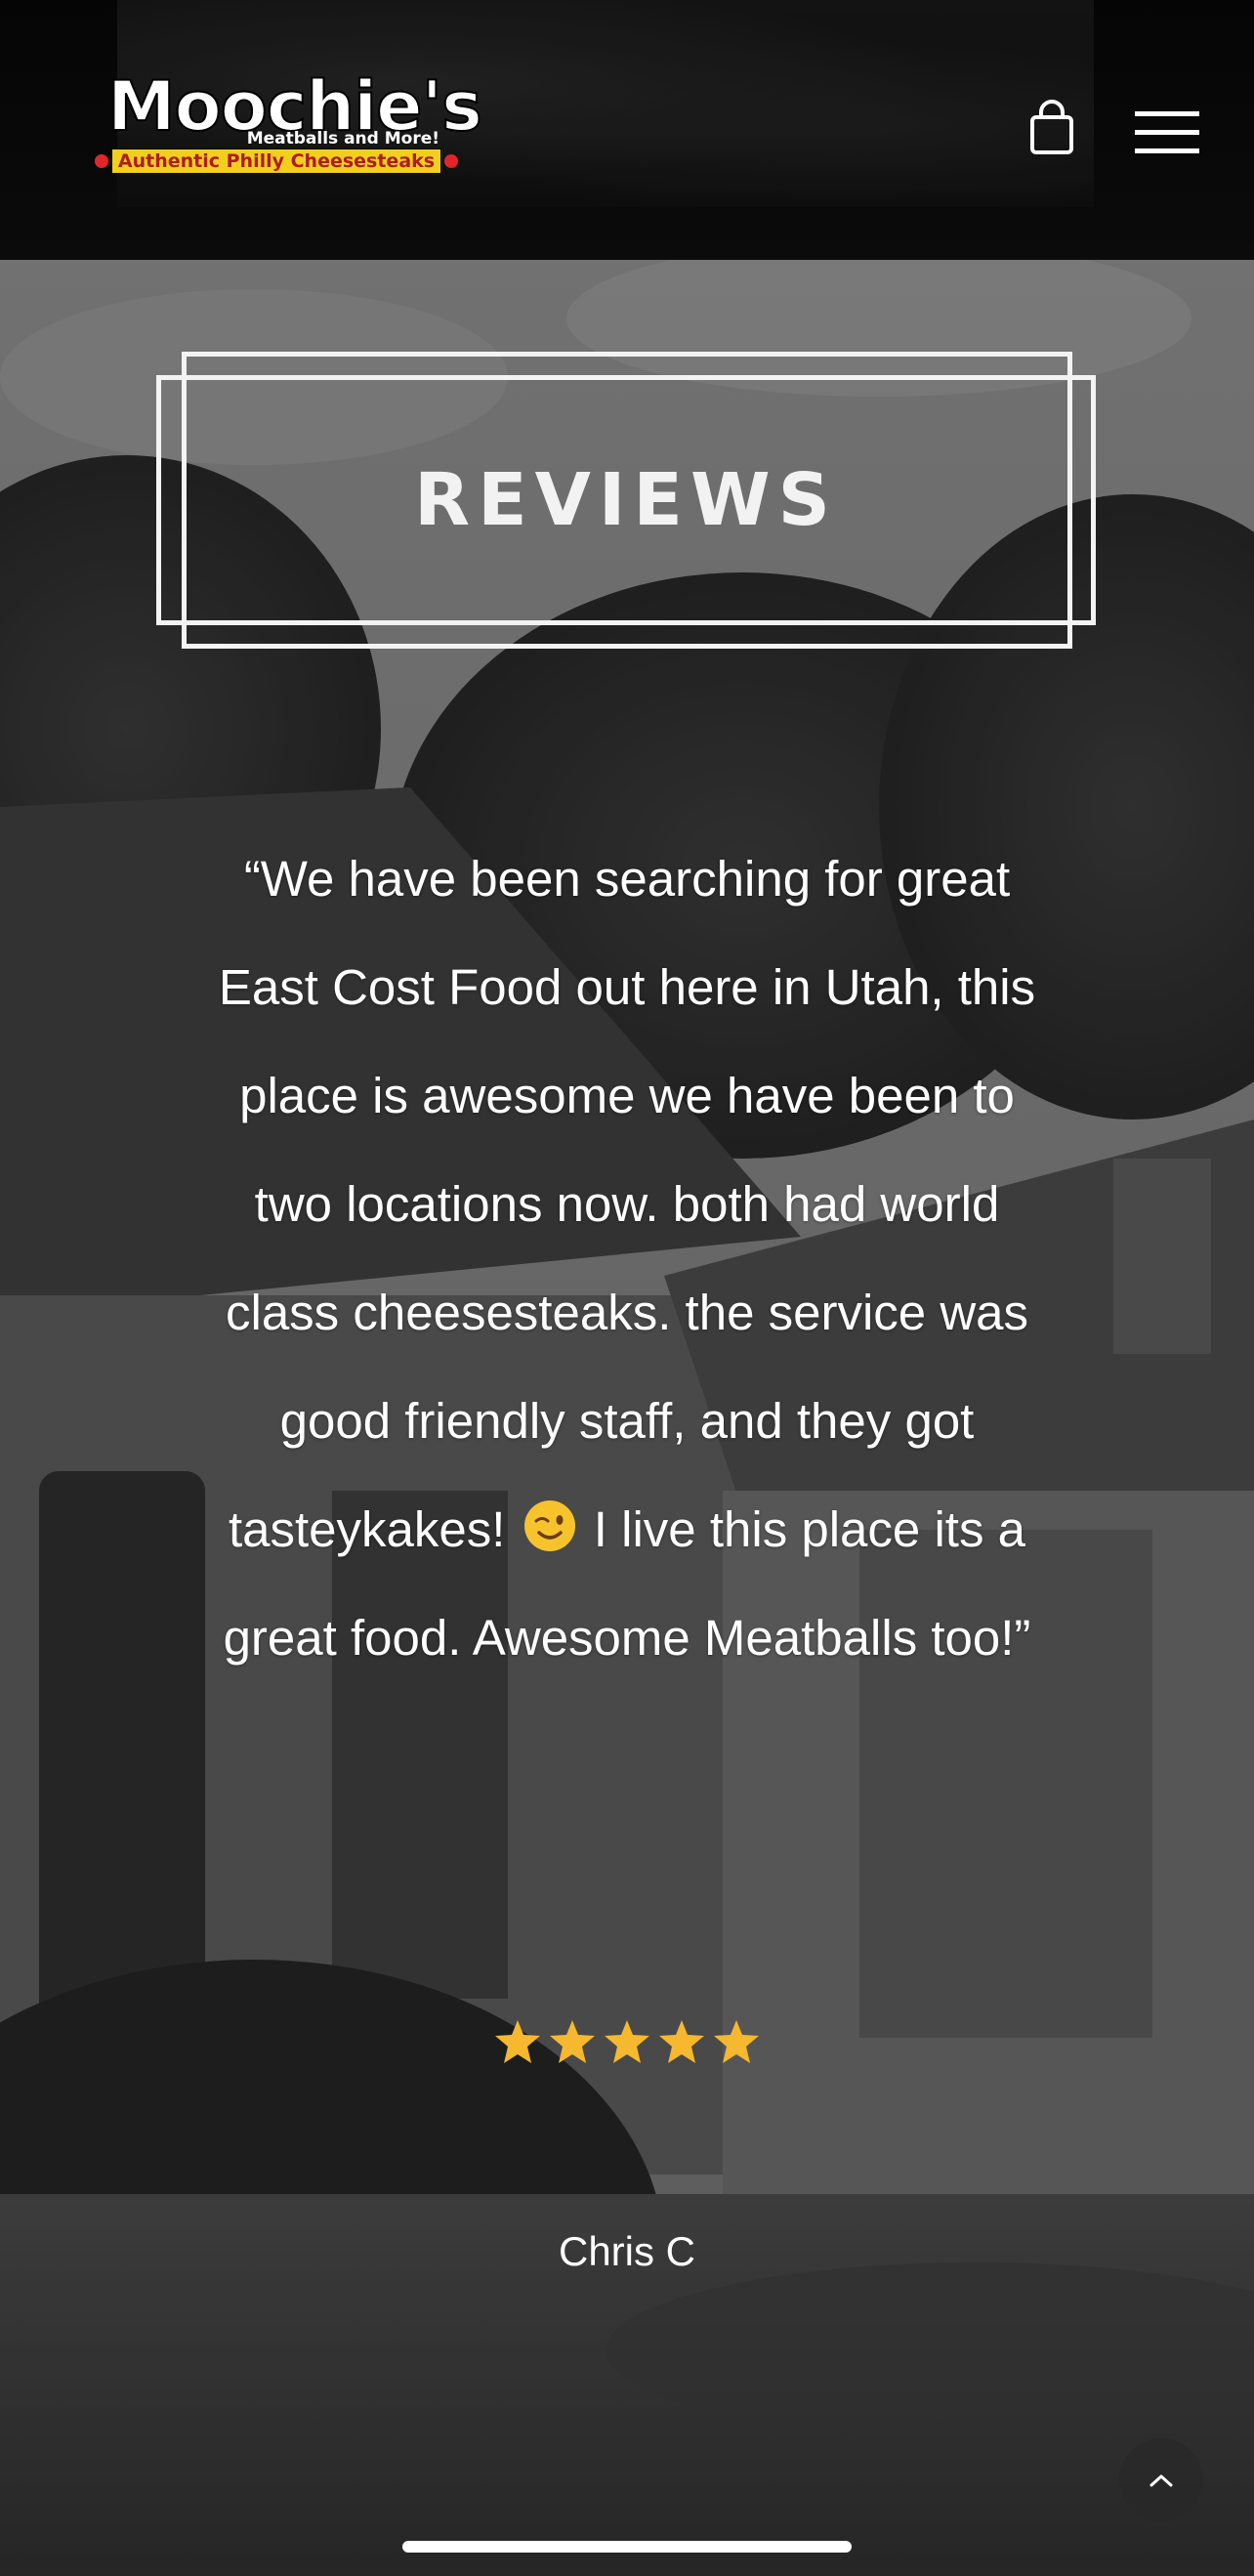  I want to click on logo-subtitle: Meatballs and More!, so click(342, 138).